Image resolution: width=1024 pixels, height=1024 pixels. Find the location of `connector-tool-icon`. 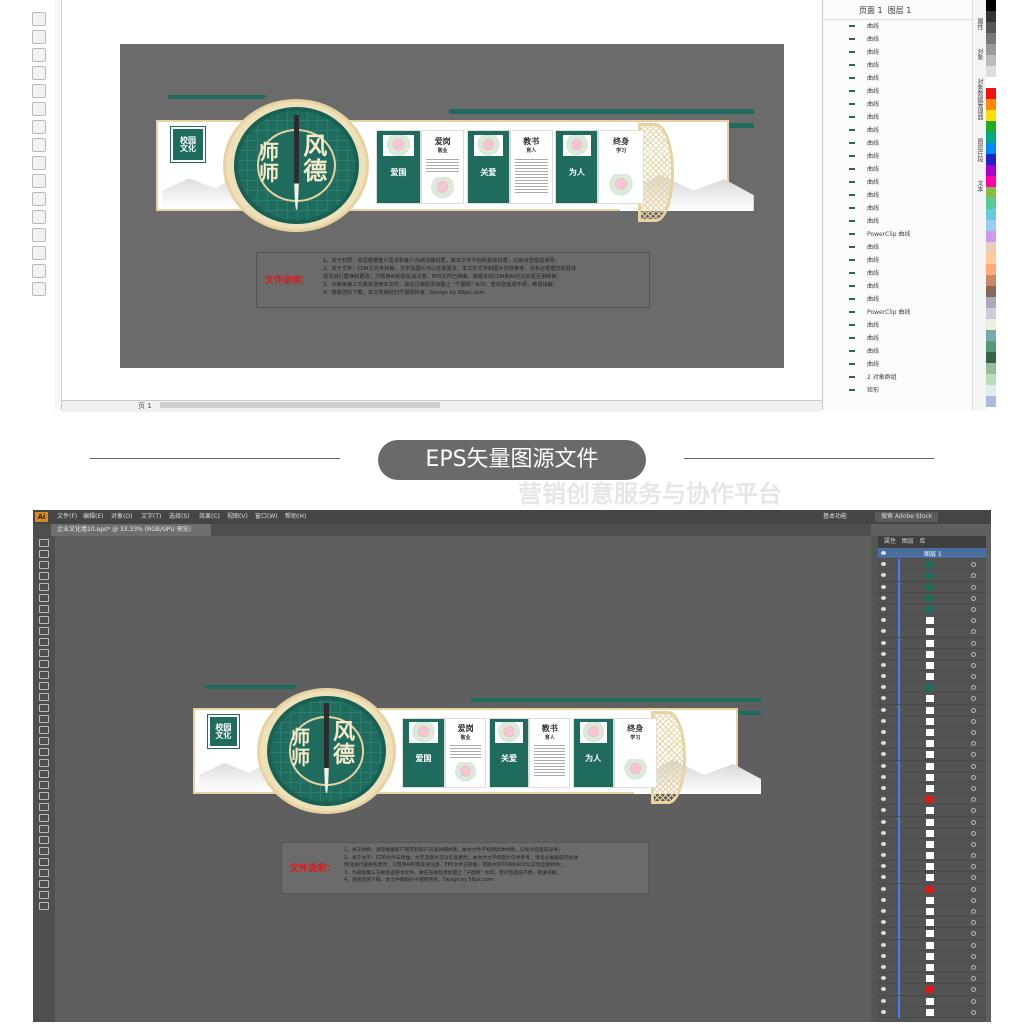

connector-tool-icon is located at coordinates (39, 217).